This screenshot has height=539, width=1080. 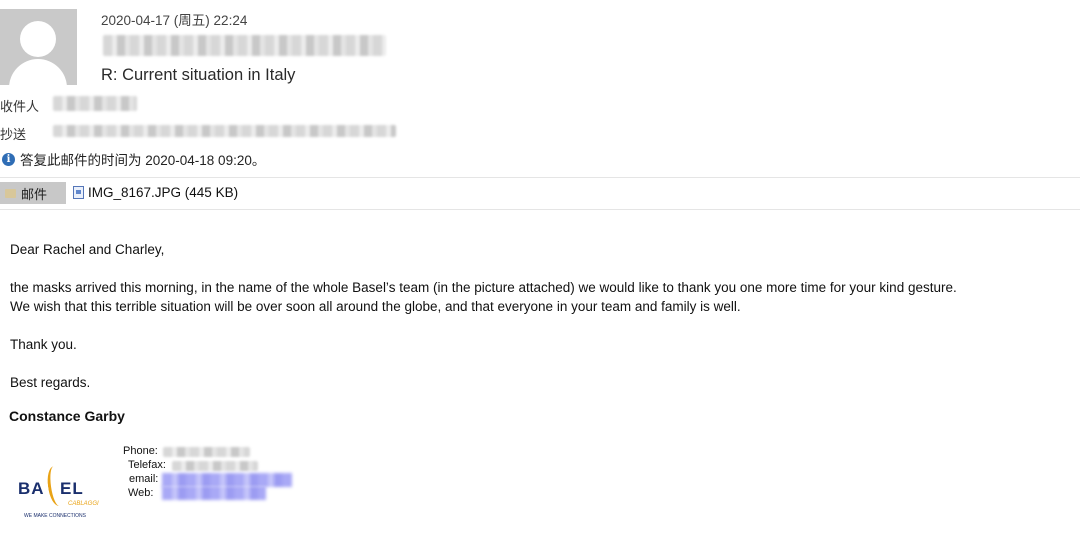 I want to click on mail-tab: 邮件, so click(x=33, y=193).